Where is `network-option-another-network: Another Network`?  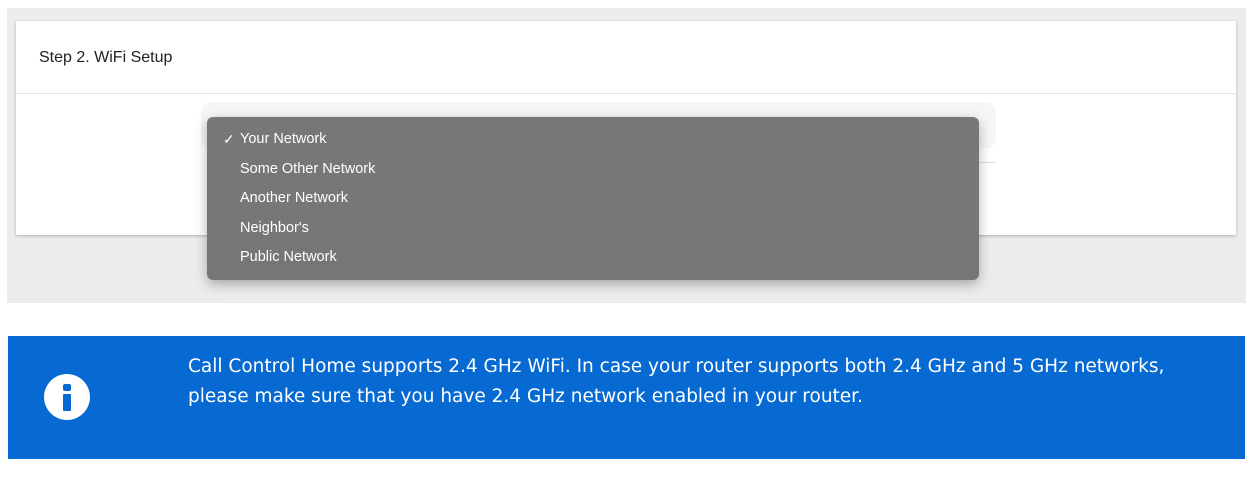 network-option-another-network: Another Network is located at coordinates (593, 199).